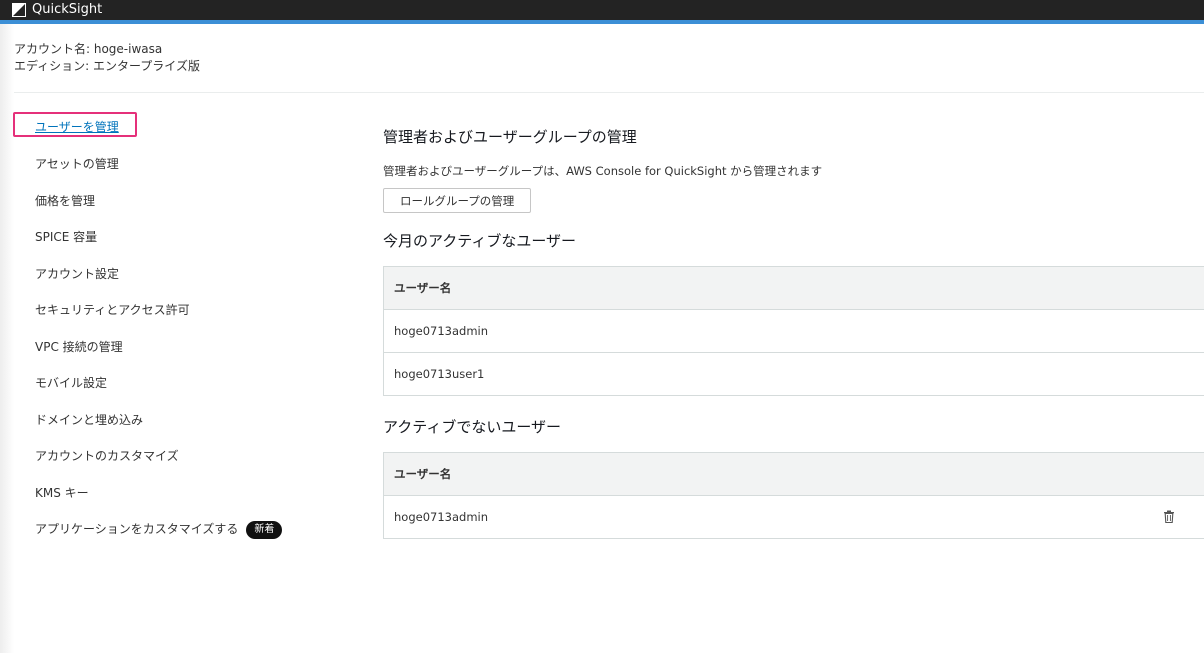 The image size is (1204, 653). Describe the element at coordinates (7, 338) in the screenshot. I see `sidebar-shade` at that location.